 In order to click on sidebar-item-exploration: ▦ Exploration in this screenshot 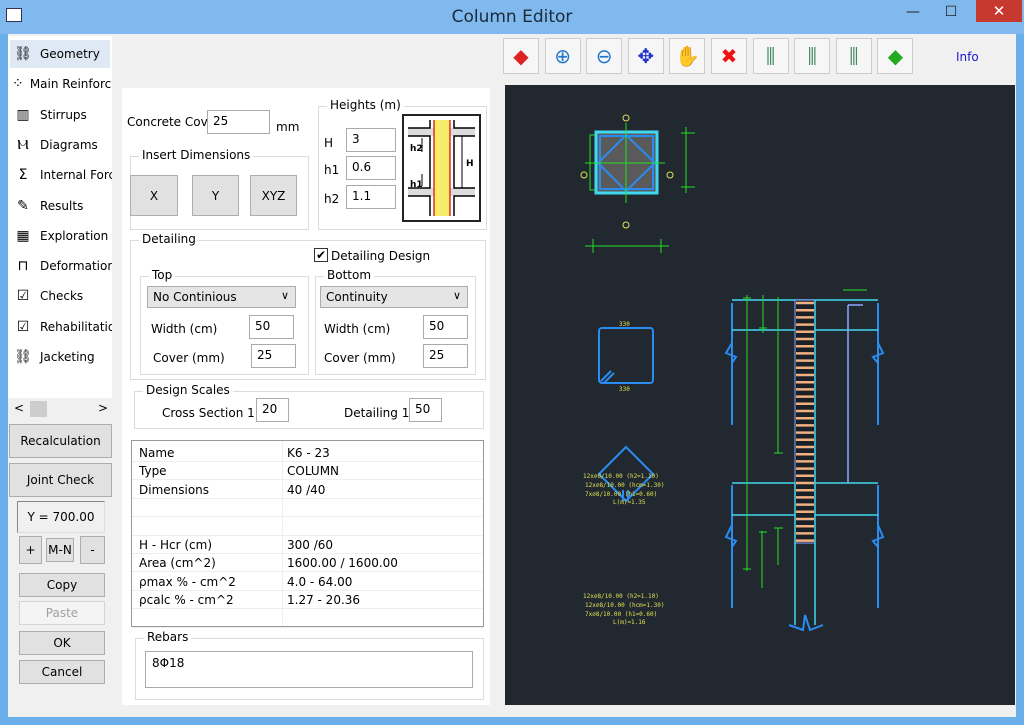, I will do `click(61, 236)`.